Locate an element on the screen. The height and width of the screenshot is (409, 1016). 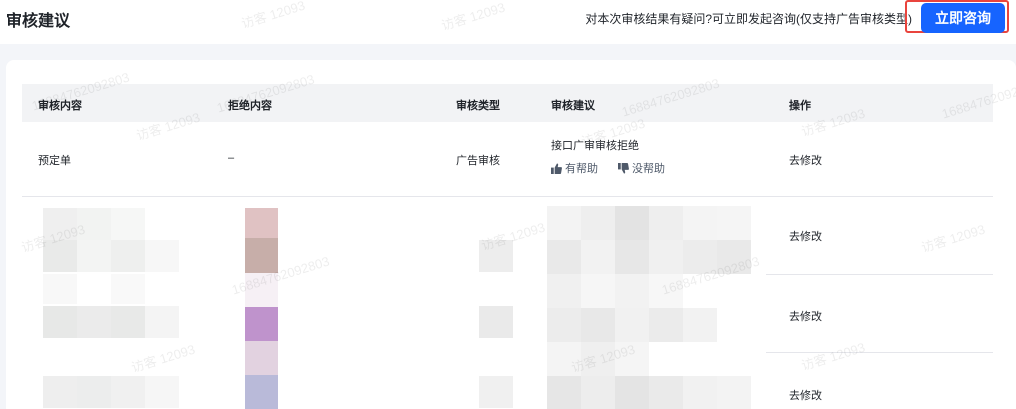
helpful-label: 有帮助 is located at coordinates (581, 169).